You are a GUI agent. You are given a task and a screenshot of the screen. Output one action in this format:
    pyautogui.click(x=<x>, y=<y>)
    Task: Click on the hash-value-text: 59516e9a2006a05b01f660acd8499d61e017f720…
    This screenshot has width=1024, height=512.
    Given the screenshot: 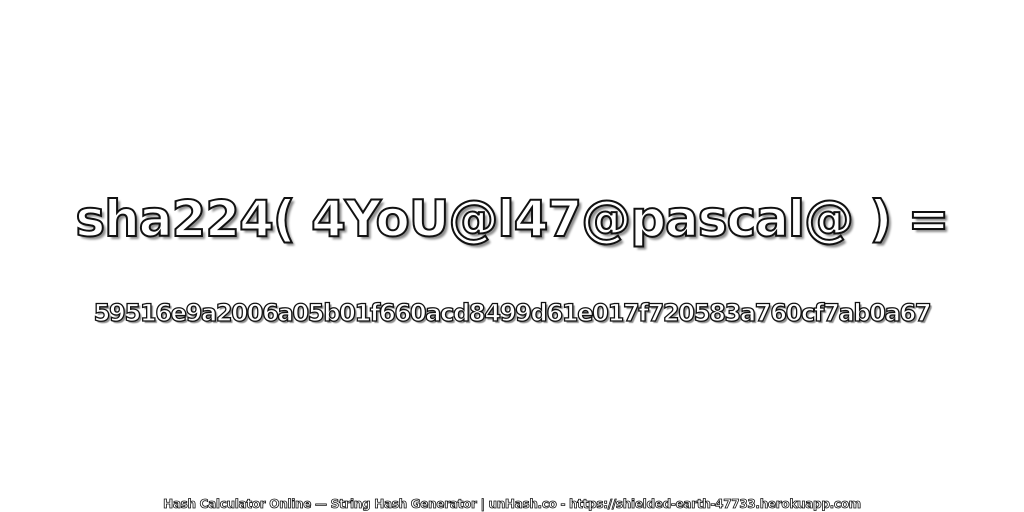 What is the action you would take?
    pyautogui.click(x=512, y=312)
    